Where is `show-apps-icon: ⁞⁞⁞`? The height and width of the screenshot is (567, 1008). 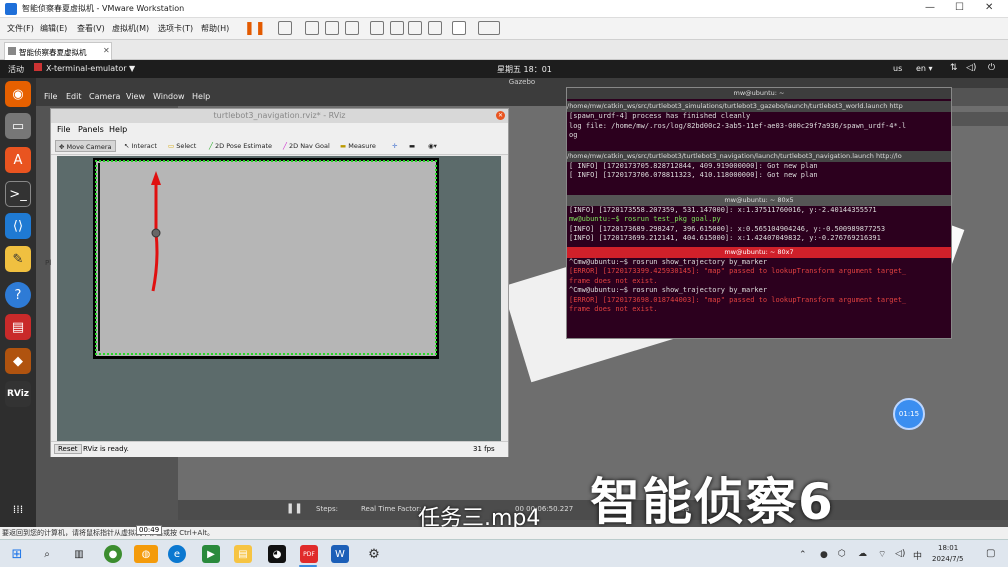
show-apps-icon: ⁞⁞⁞ is located at coordinates (18, 509).